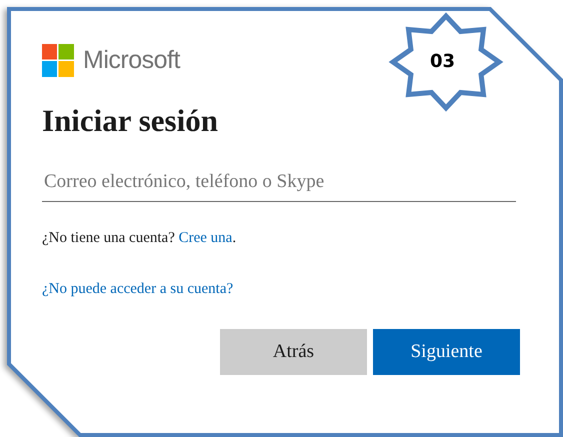  I want to click on page-title: Iniciar sesión, so click(130, 121).